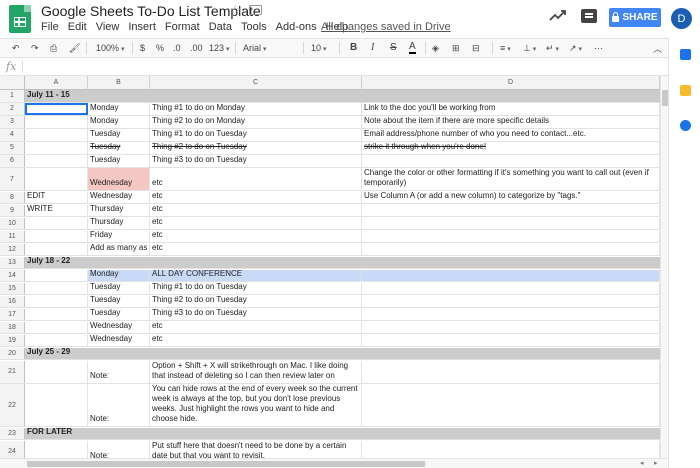 Image resolution: width=700 pixels, height=468 pixels. Describe the element at coordinates (511, 148) in the screenshot. I see `cell-d: strike it through when you're done!` at that location.